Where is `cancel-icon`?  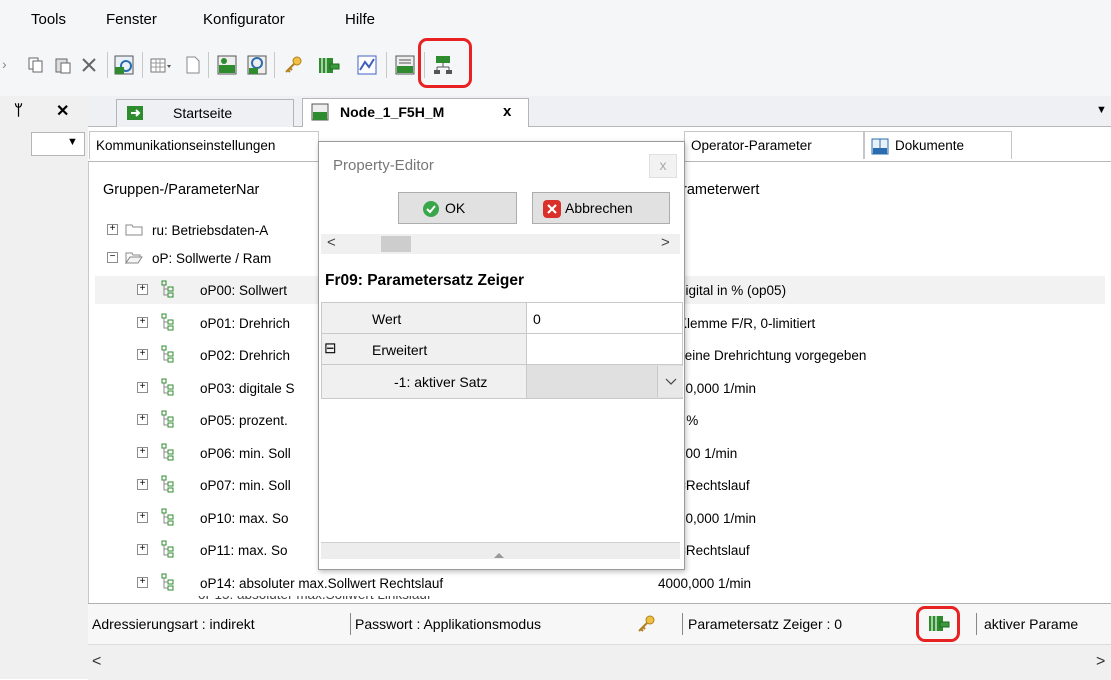 cancel-icon is located at coordinates (552, 210).